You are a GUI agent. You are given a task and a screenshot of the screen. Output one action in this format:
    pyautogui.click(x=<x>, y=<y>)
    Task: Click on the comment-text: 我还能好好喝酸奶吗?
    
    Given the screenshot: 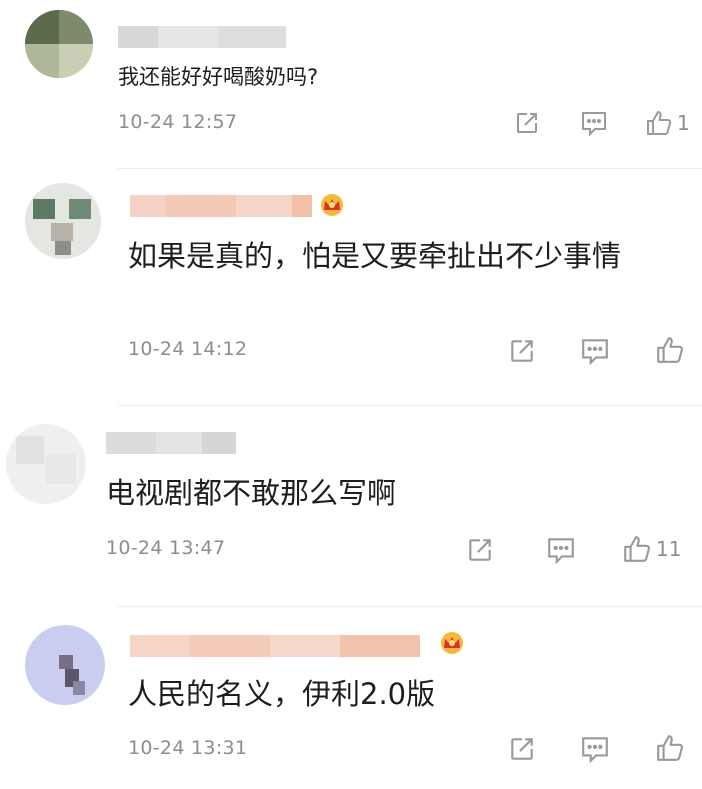 What is the action you would take?
    pyautogui.click(x=218, y=77)
    